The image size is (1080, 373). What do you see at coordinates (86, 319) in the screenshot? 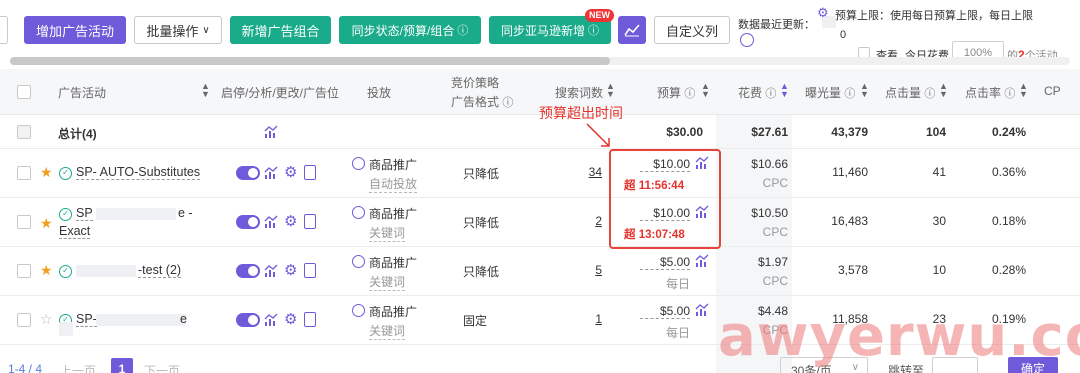
I see `campaign-name: SP-` at bounding box center [86, 319].